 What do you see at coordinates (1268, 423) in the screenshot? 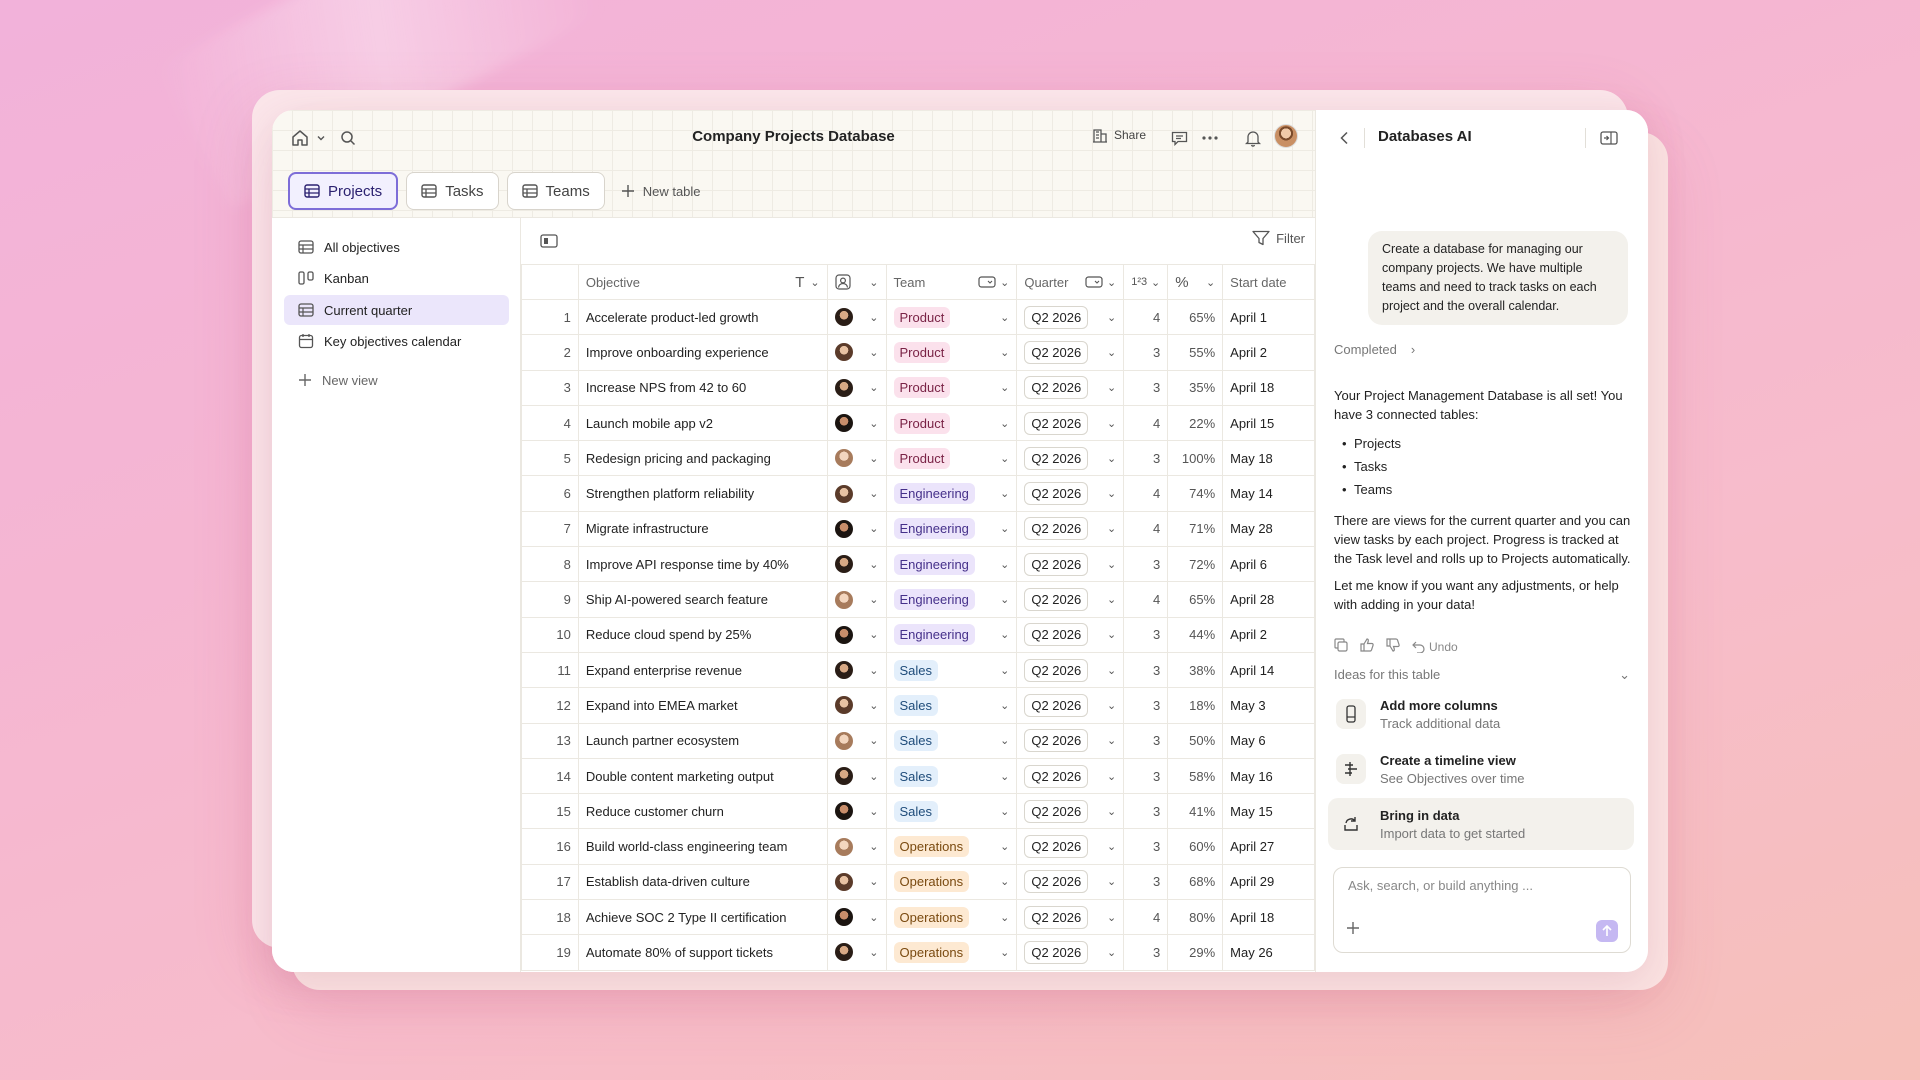
I see `start-date-cell: April 15` at bounding box center [1268, 423].